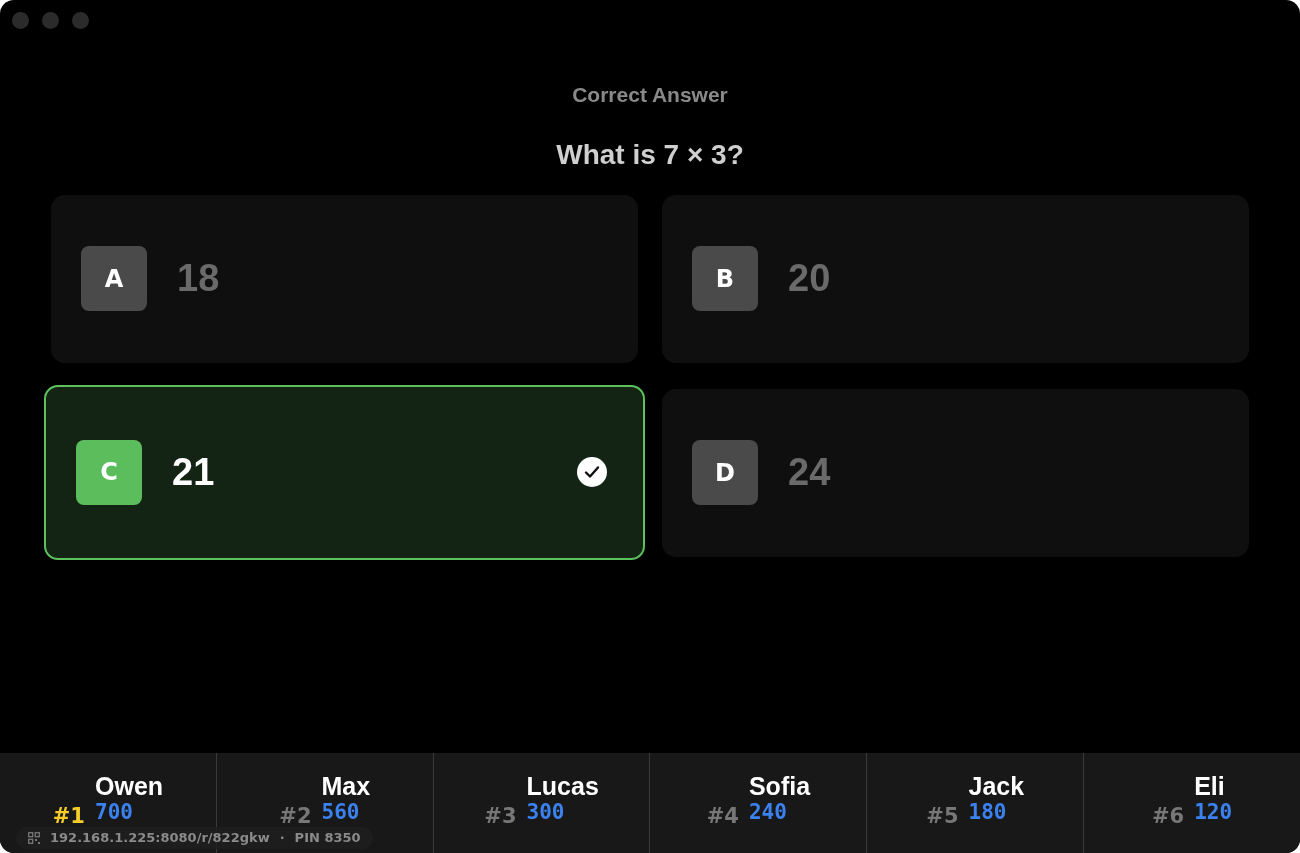 The image size is (1300, 853). Describe the element at coordinates (592, 472) in the screenshot. I see `checkmark-icon` at that location.